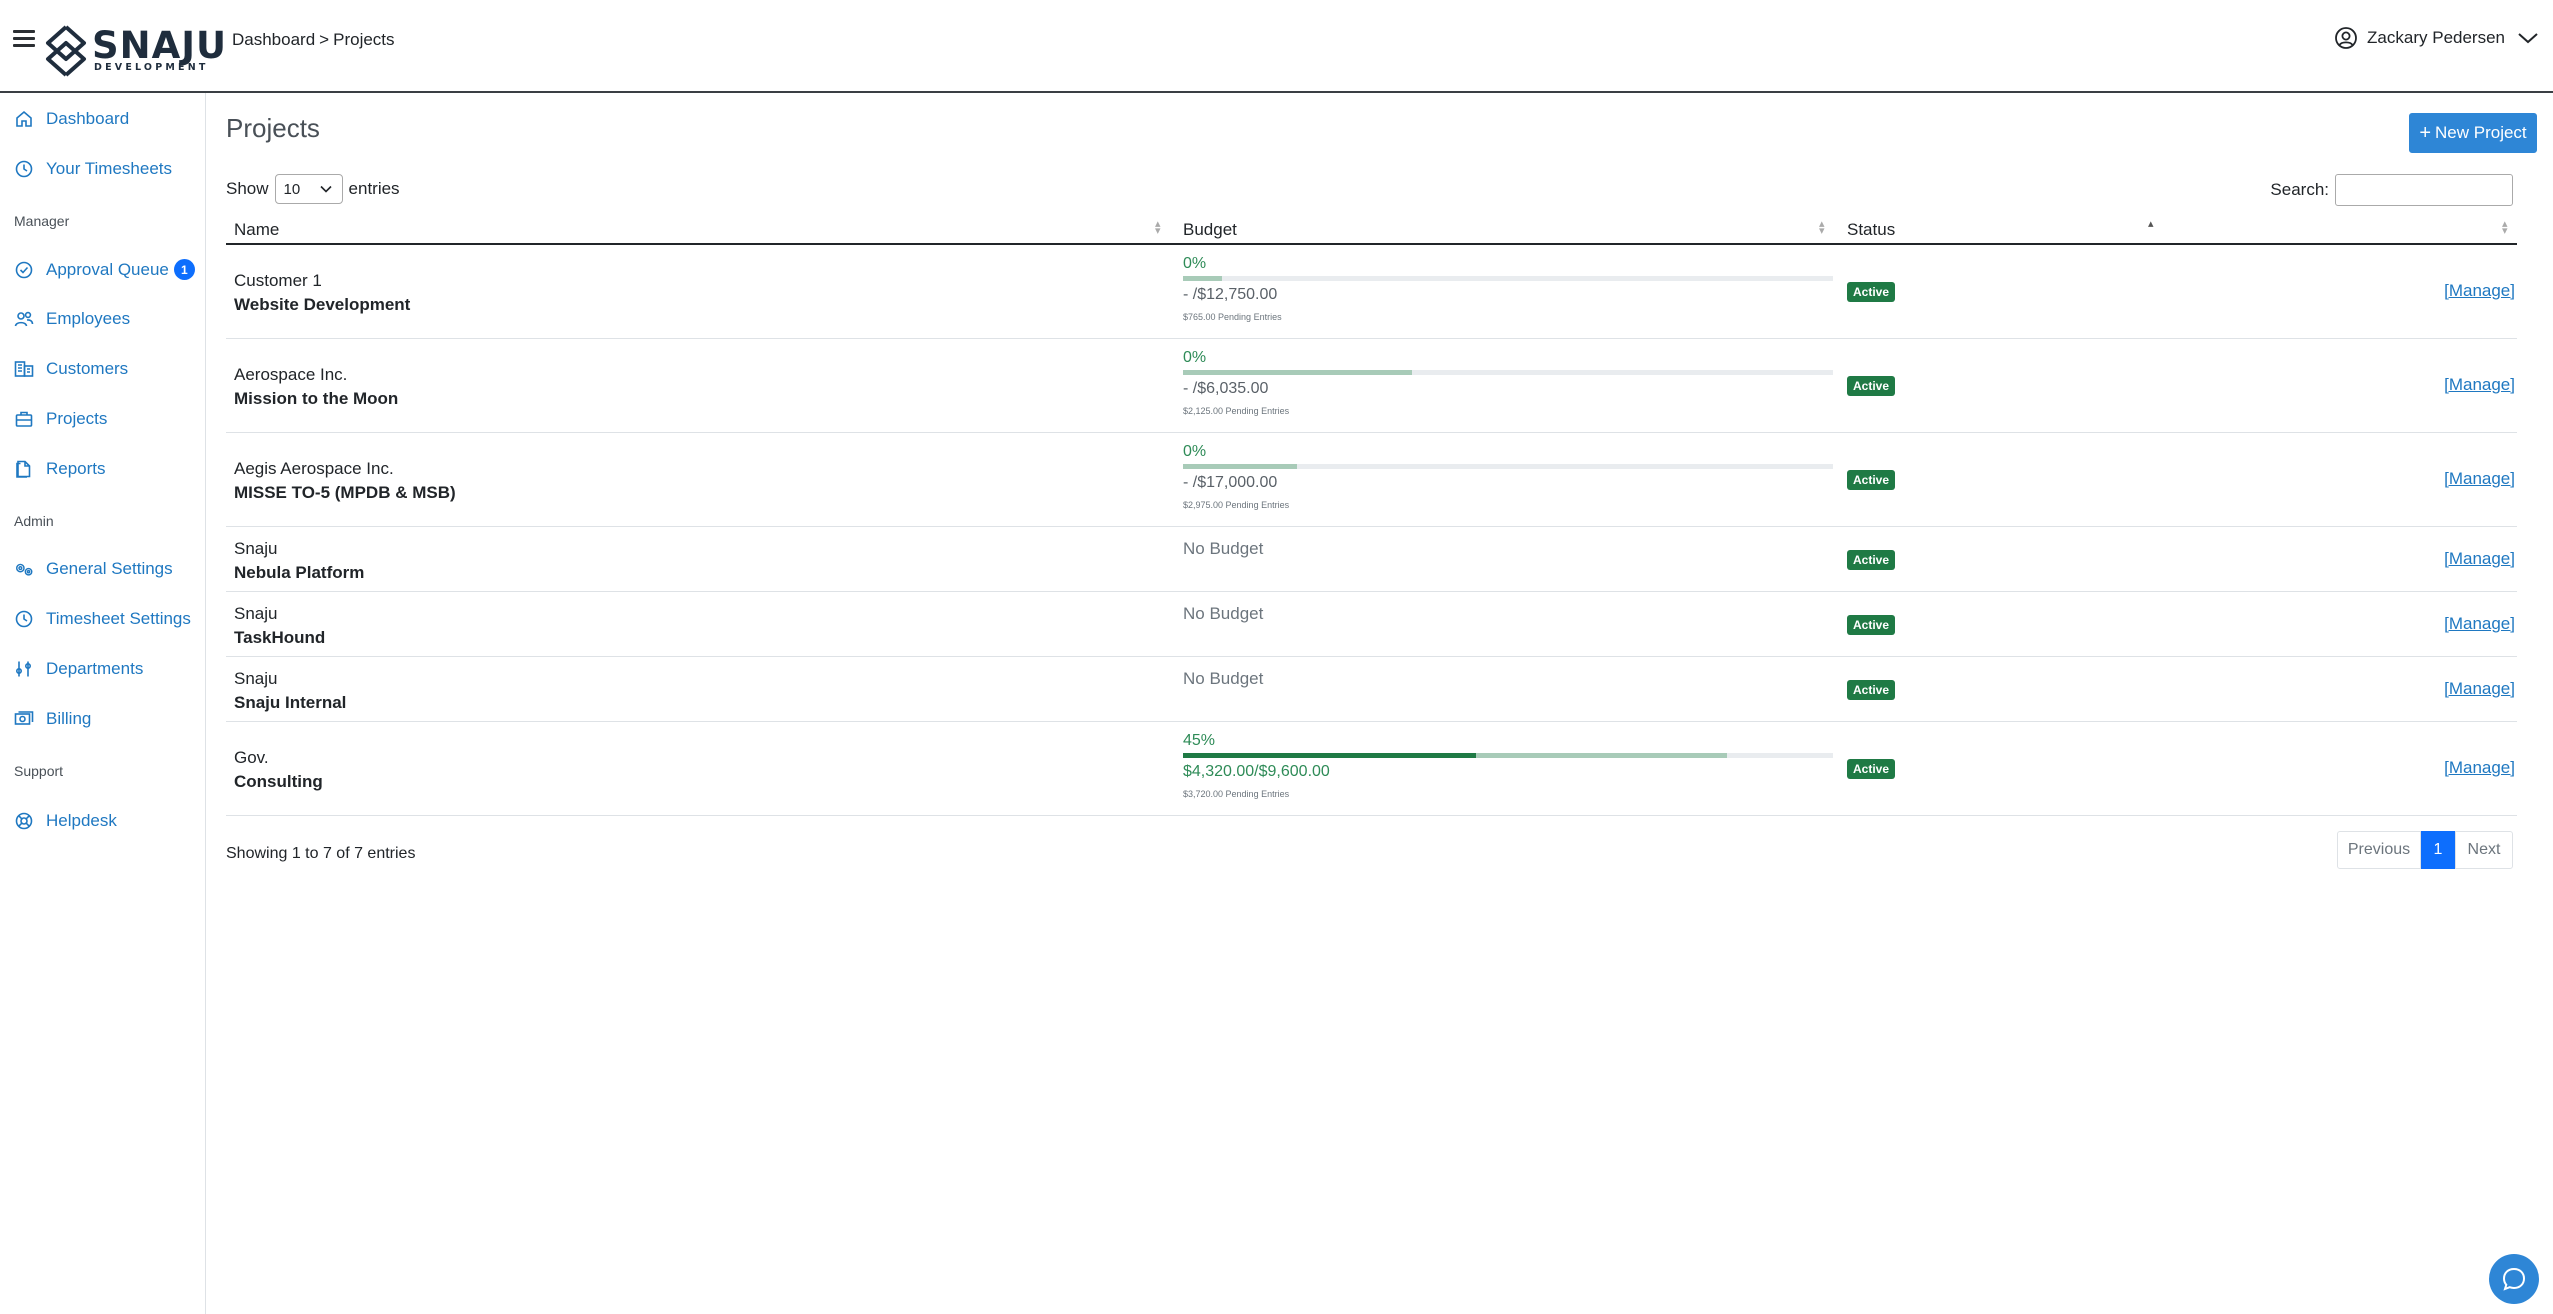 The image size is (2553, 1314). Describe the element at coordinates (278, 781) in the screenshot. I see `project-name: Consulting` at that location.